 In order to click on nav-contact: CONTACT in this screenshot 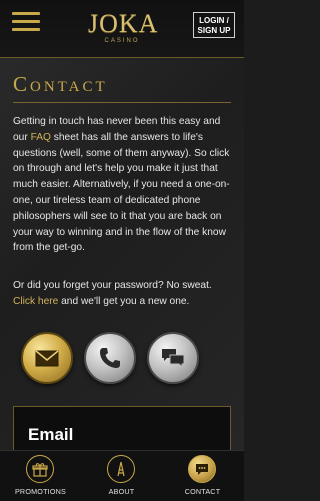, I will do `click(202, 476)`.